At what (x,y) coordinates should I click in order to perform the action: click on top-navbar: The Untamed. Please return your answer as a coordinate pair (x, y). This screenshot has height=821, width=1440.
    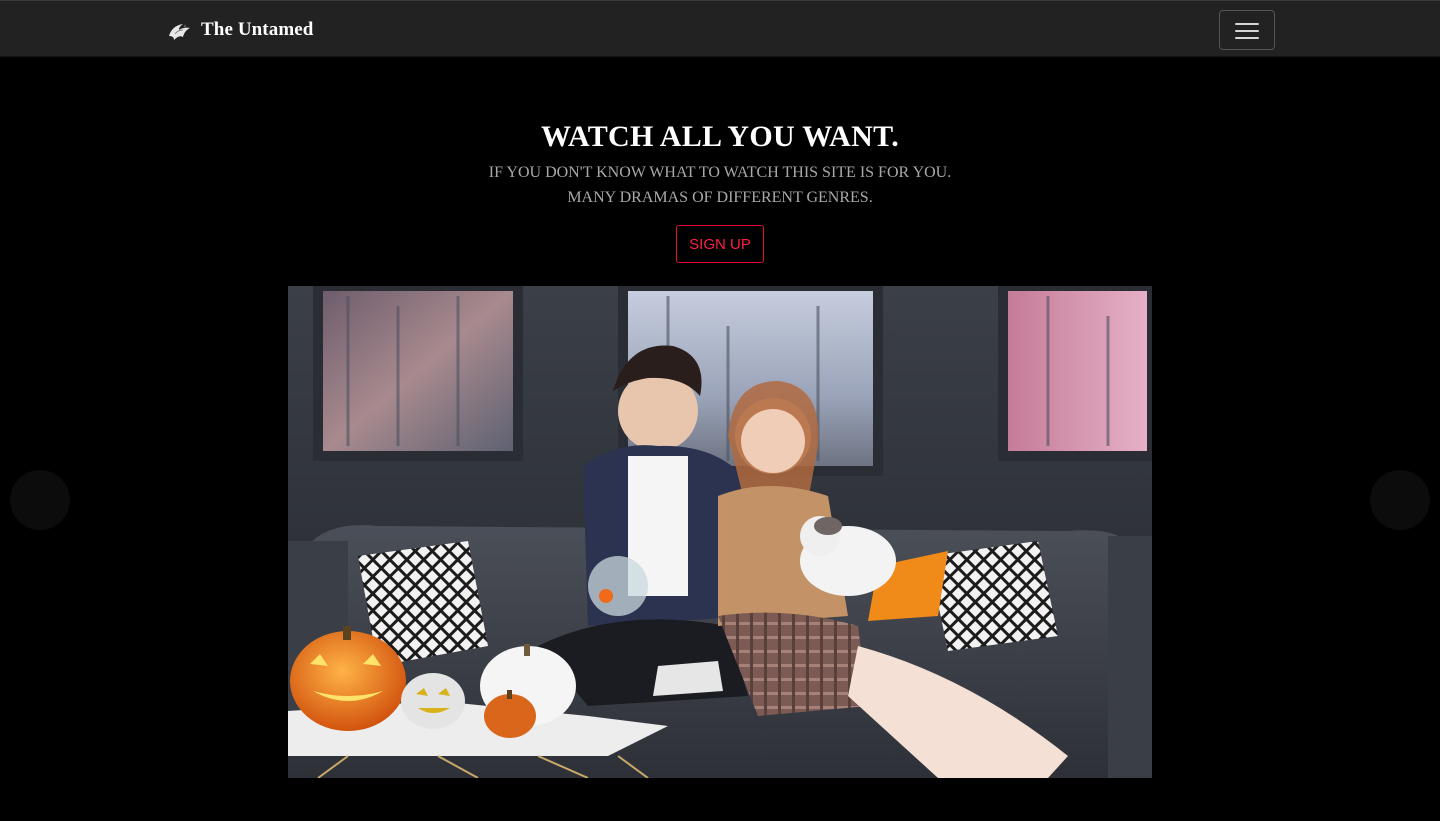
    Looking at the image, I should click on (720, 28).